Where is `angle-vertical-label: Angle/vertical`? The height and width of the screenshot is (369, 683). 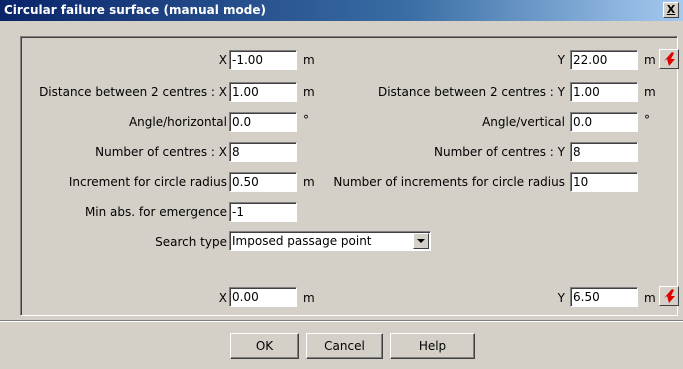
angle-vertical-label: Angle/vertical is located at coordinates (523, 122).